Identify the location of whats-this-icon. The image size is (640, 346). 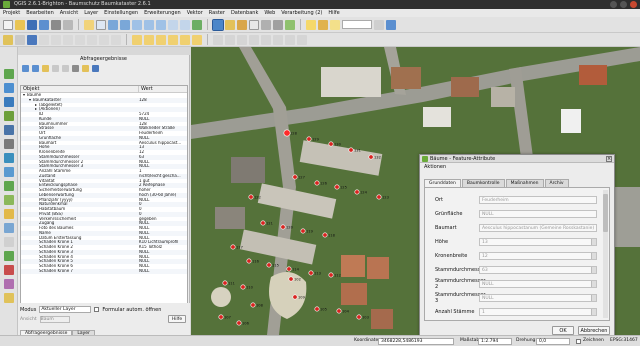
(391, 24).